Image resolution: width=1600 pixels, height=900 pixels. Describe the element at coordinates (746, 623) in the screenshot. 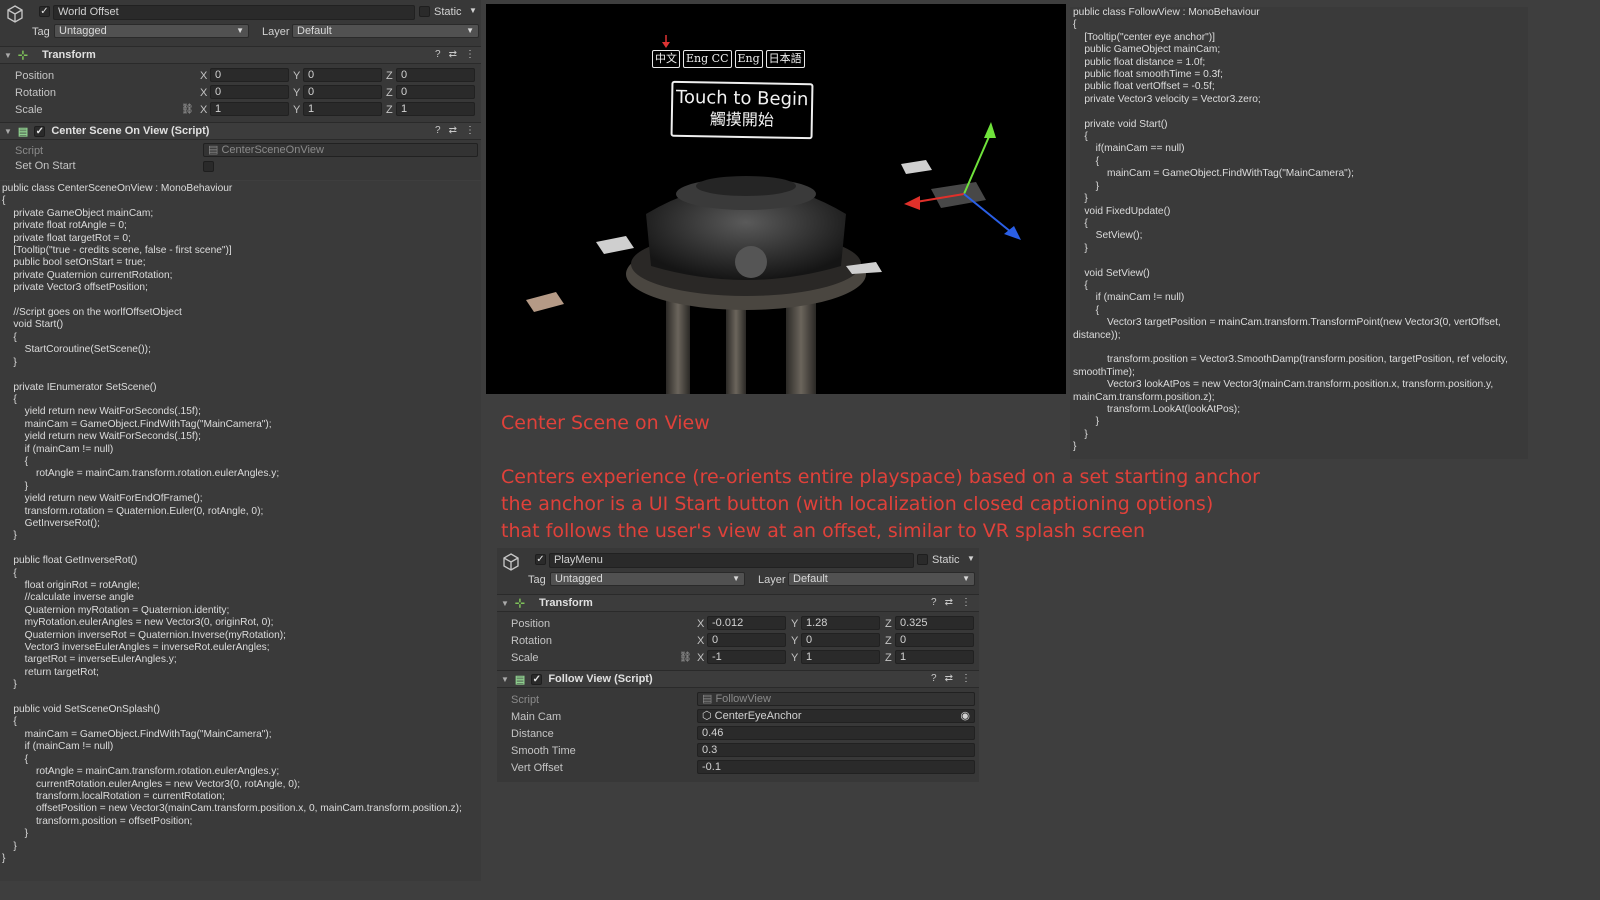

I see `transform-x-field: -0.012` at that location.